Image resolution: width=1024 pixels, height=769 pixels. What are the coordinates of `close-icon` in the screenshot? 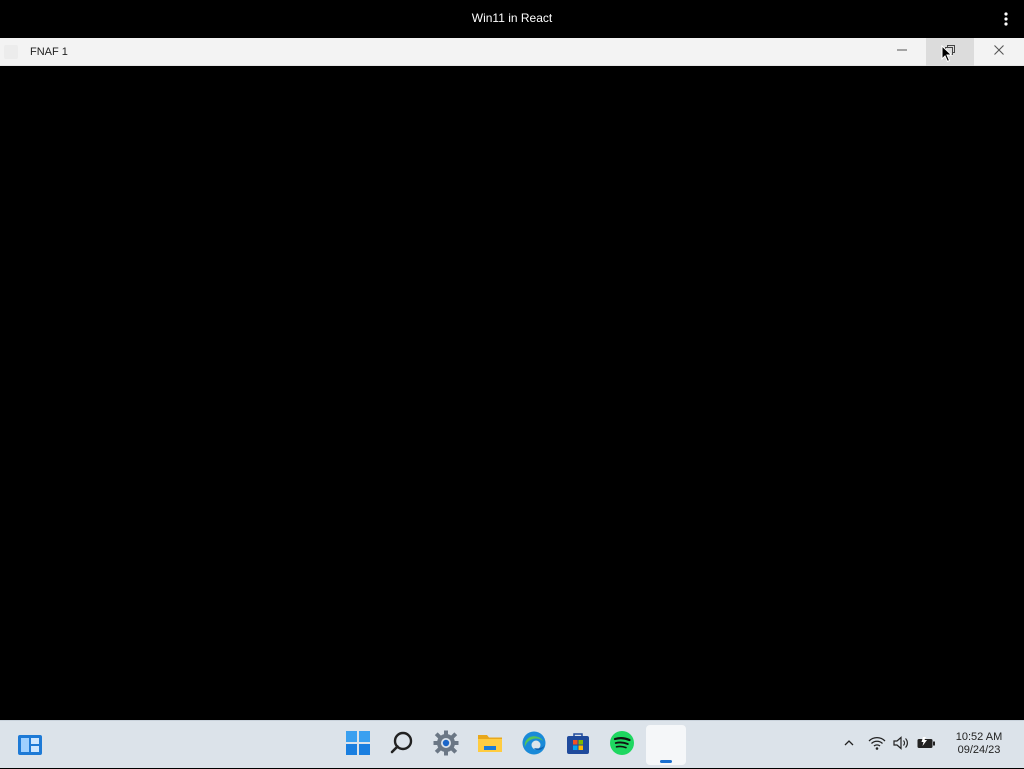 It's located at (999, 52).